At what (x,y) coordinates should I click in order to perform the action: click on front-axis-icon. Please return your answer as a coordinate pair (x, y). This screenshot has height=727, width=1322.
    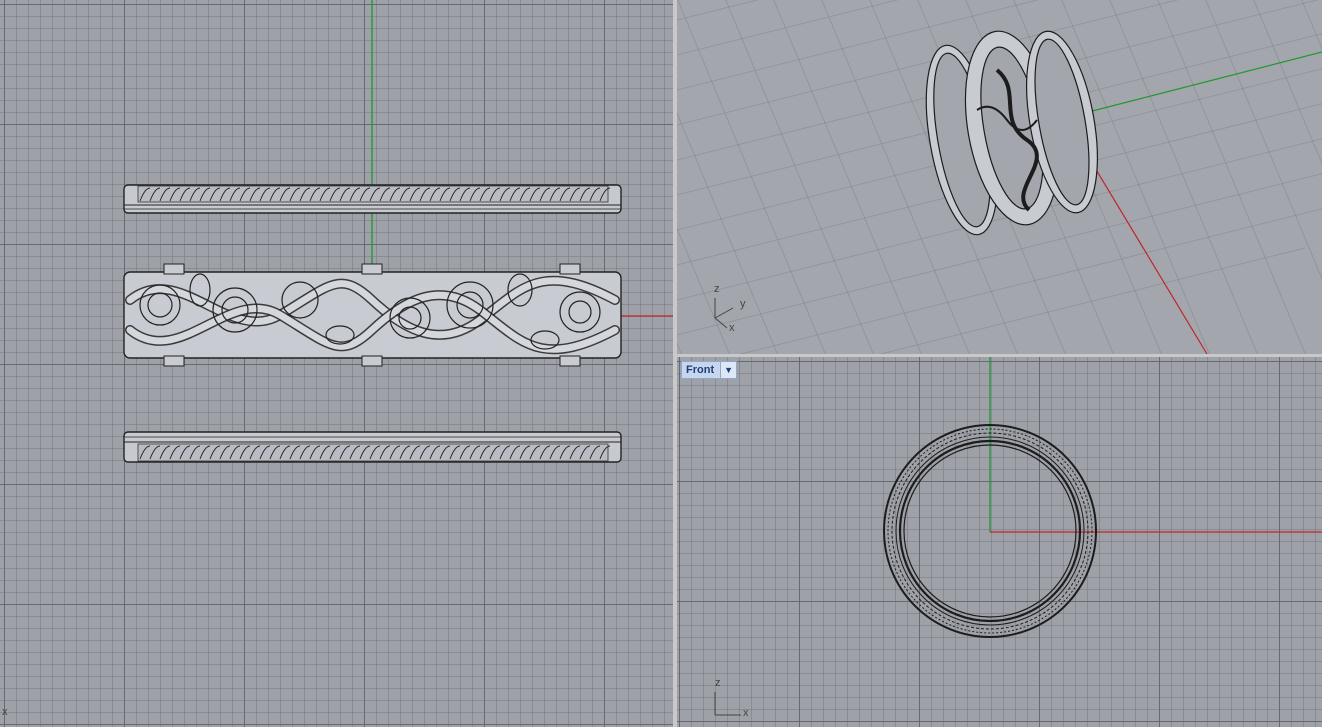
    Looking at the image, I should click on (727, 704).